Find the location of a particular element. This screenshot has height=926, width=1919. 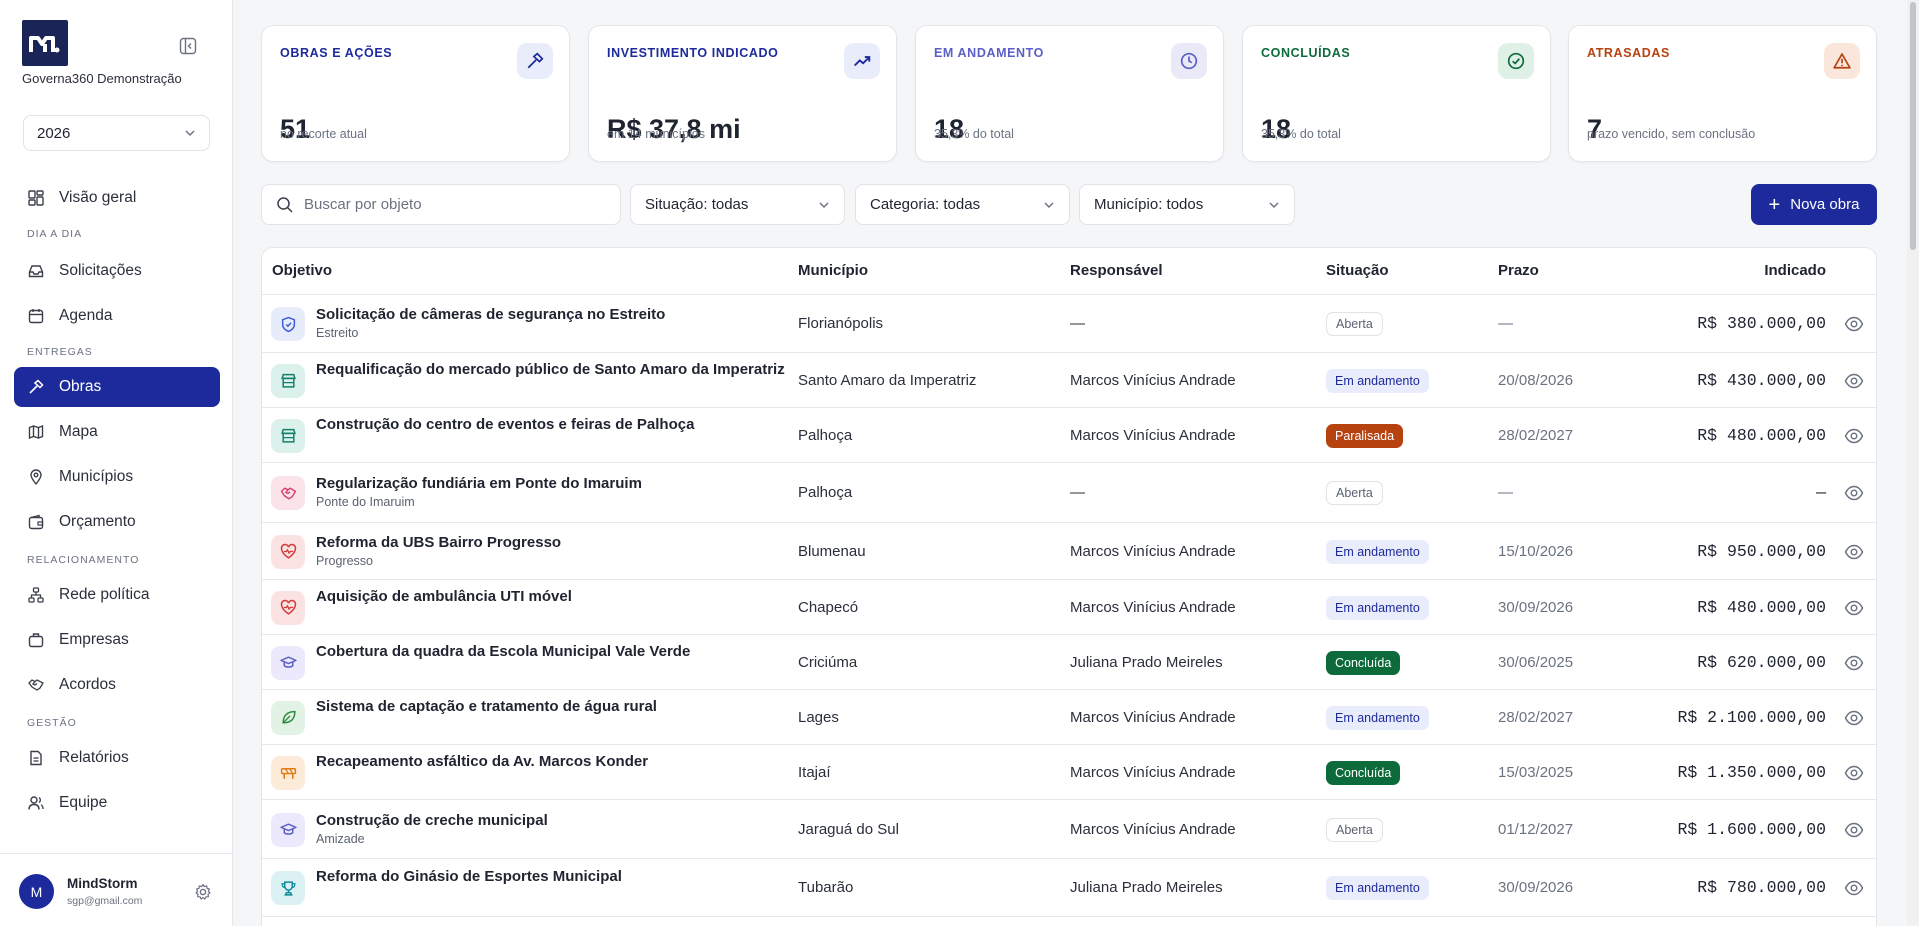

search-icon is located at coordinates (285, 204).